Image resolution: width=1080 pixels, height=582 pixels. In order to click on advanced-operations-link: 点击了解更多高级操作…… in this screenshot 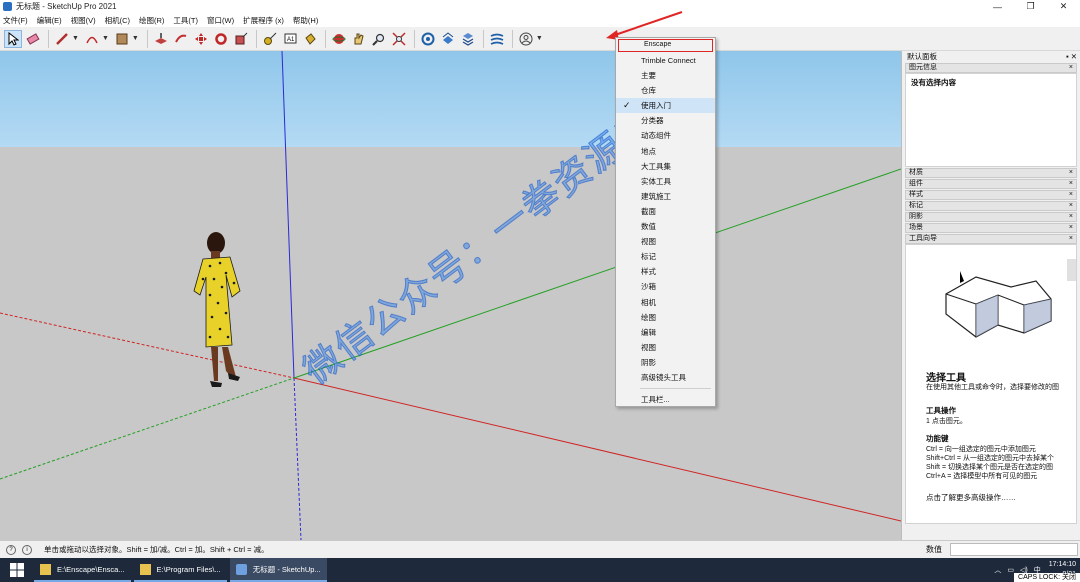, I will do `click(971, 497)`.